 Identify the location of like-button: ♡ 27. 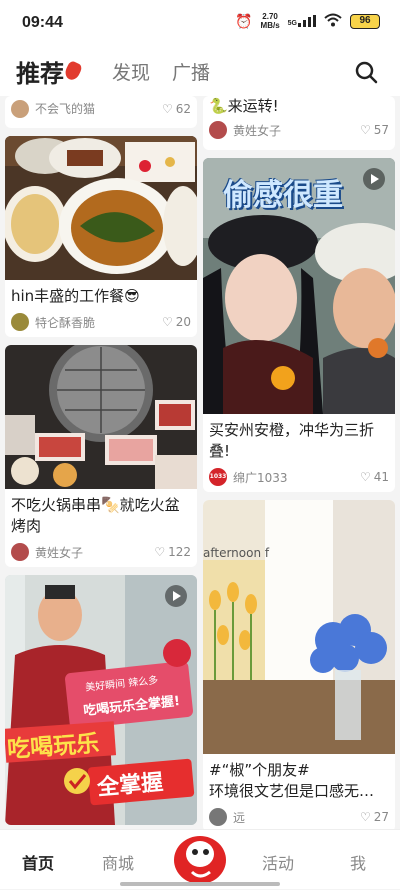
(374, 817).